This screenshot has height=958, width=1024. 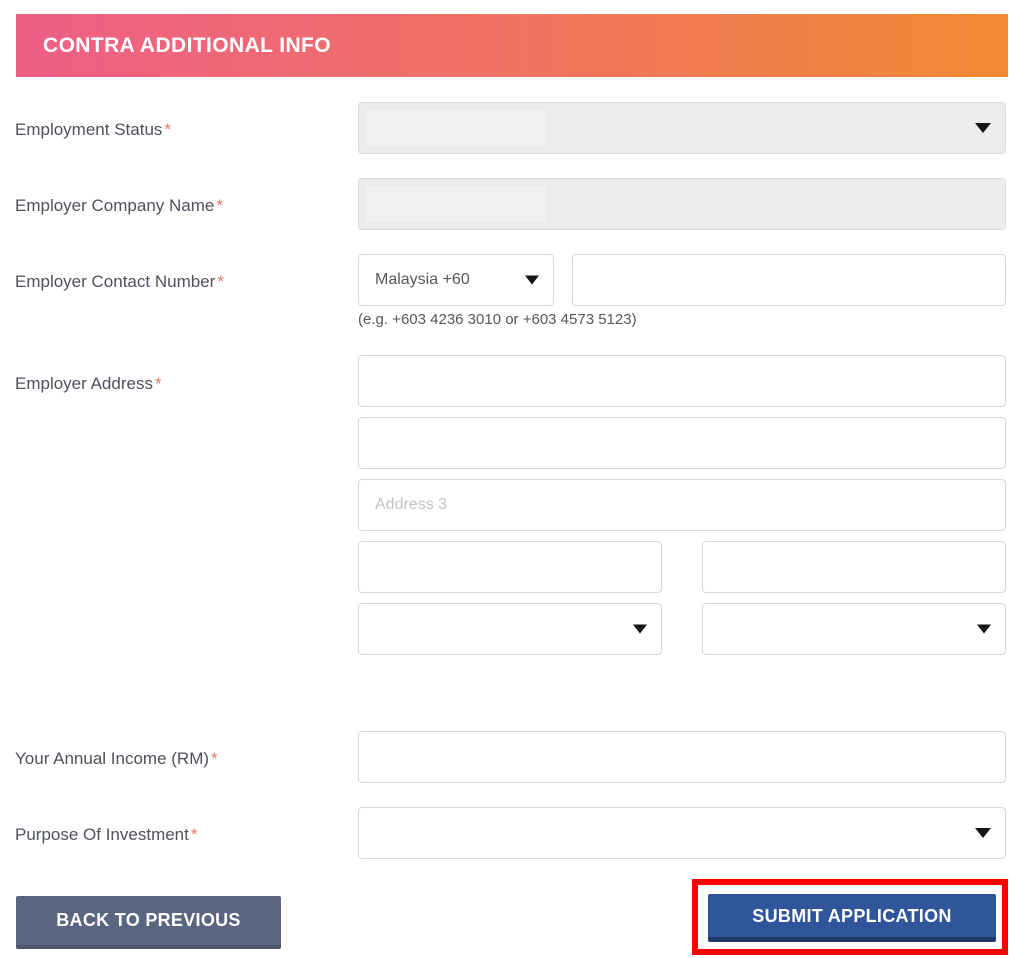 What do you see at coordinates (456, 204) in the screenshot?
I see `employer-company-name-inner-fill` at bounding box center [456, 204].